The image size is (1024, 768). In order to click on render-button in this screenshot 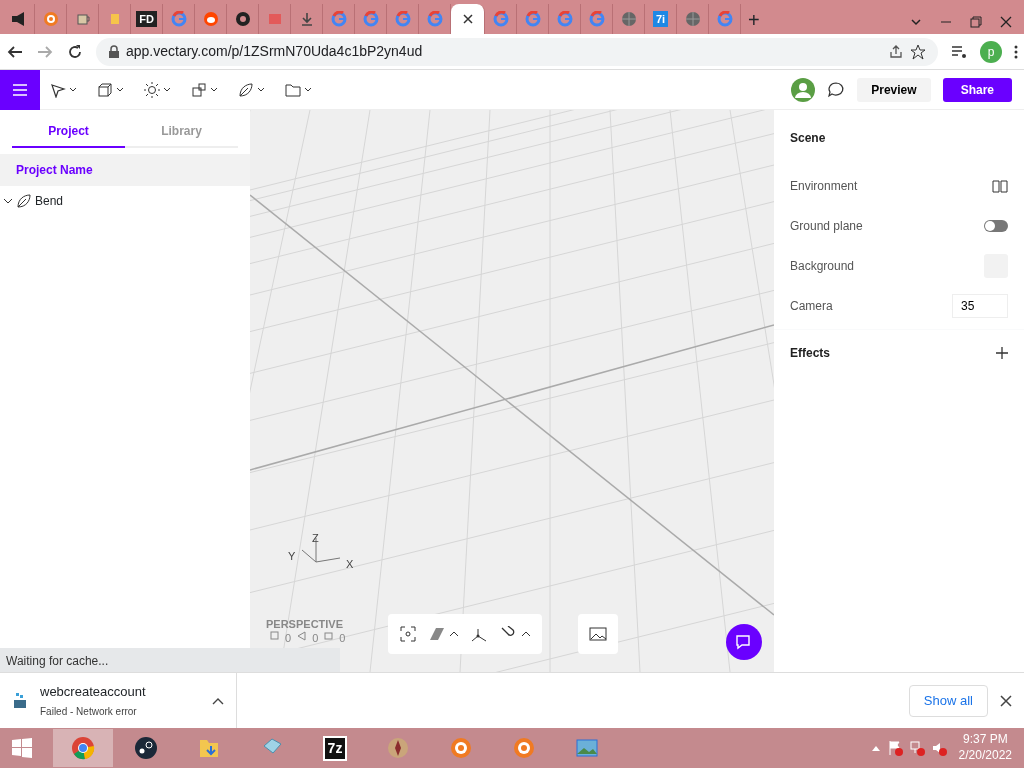, I will do `click(598, 634)`.